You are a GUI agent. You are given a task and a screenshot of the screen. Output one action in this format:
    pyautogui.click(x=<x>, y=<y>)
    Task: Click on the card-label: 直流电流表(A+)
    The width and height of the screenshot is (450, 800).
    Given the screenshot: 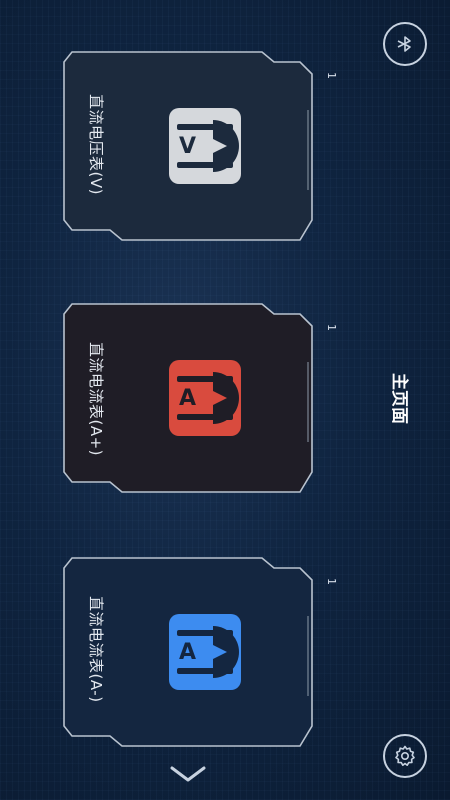 What is the action you would take?
    pyautogui.click(x=96, y=399)
    